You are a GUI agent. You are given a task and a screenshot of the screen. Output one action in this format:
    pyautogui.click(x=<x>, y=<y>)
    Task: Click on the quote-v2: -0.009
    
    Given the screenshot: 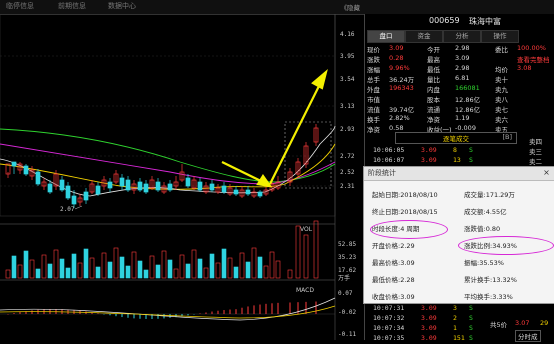 What is the action you would take?
    pyautogui.click(x=465, y=128)
    